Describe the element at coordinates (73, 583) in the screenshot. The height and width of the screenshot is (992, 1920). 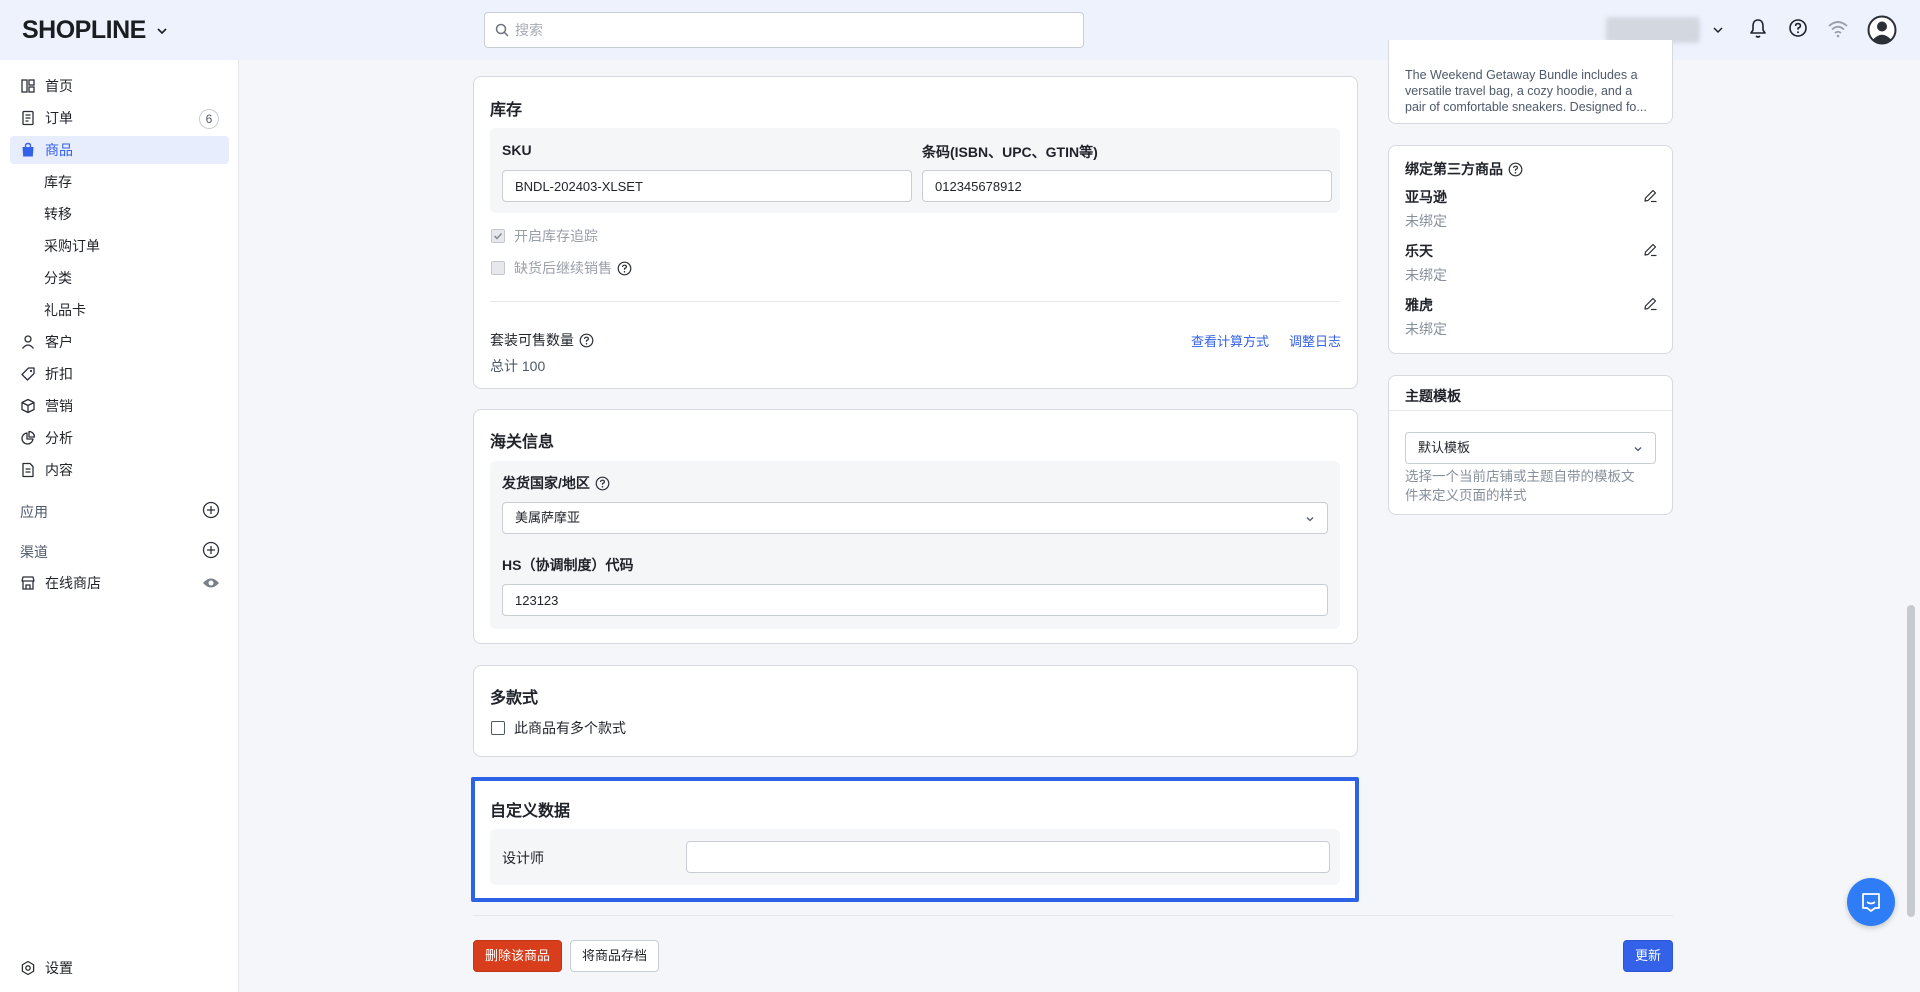
I see `sidebar-item-label: 在线商店` at that location.